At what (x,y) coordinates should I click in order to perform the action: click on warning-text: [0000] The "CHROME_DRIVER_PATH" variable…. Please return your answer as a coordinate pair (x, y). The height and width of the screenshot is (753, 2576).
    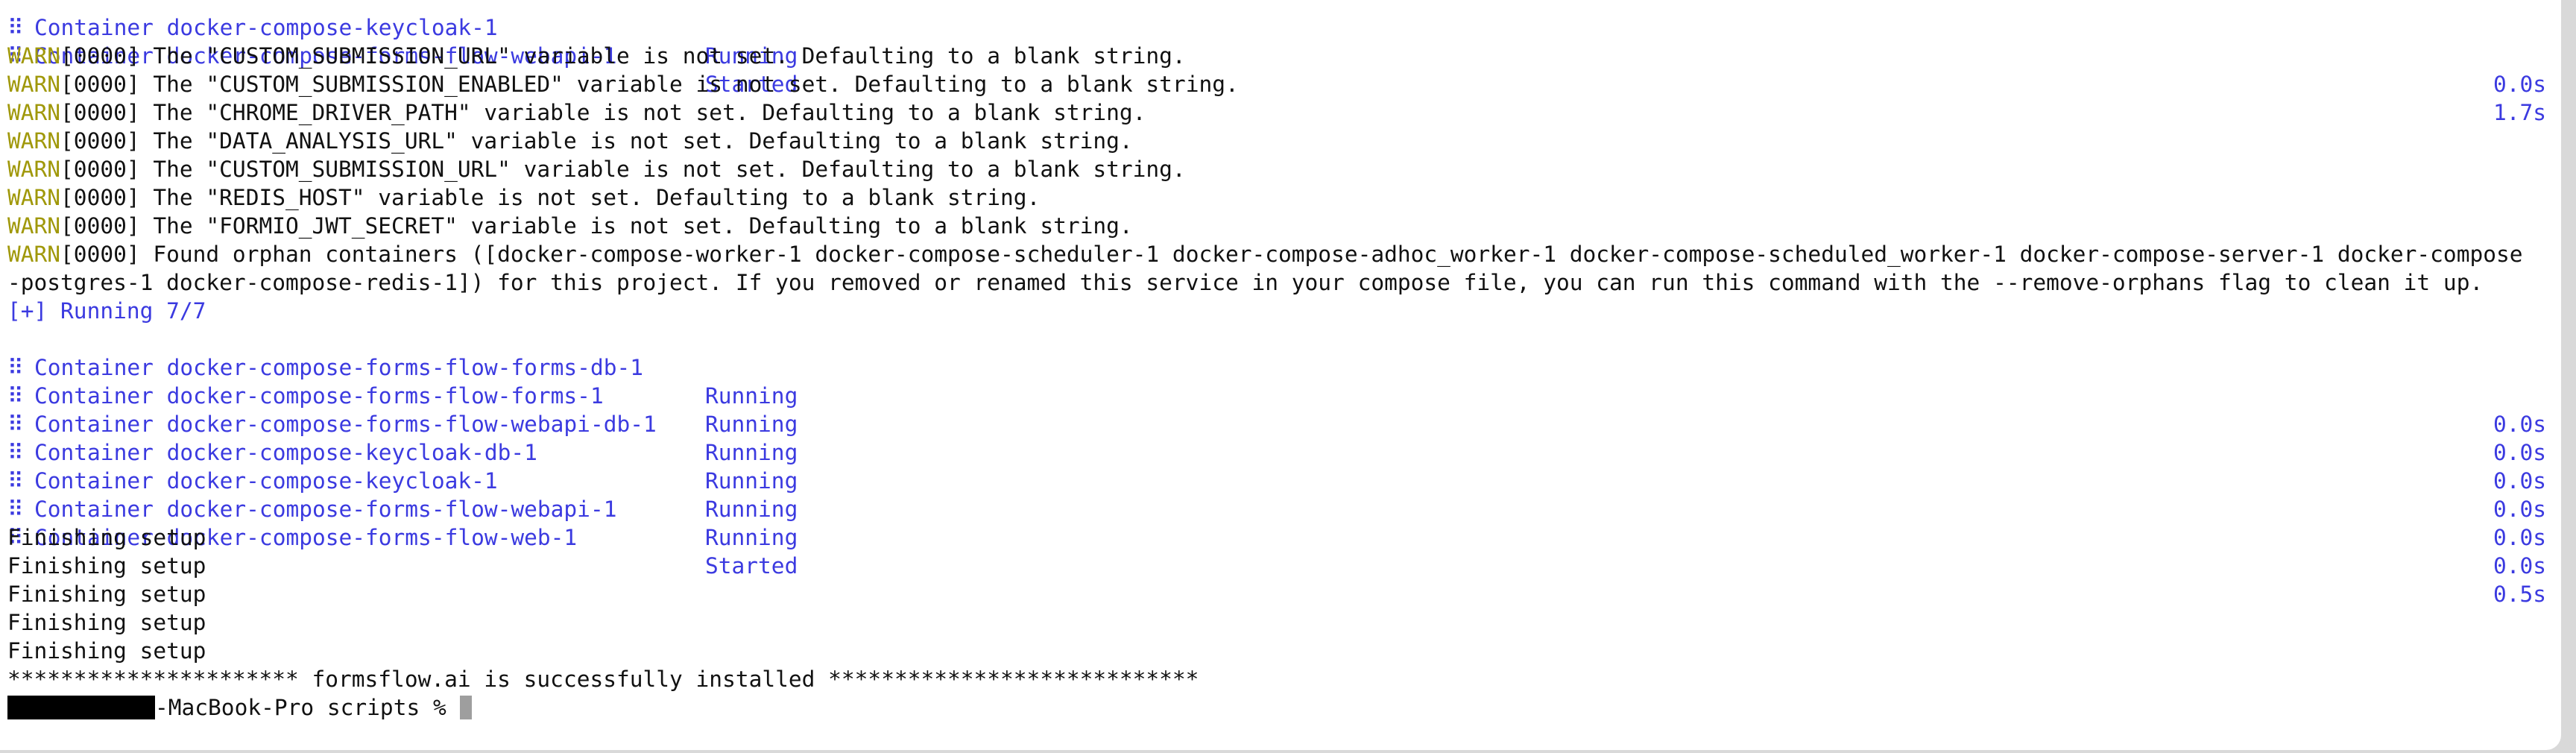
    Looking at the image, I should click on (603, 112).